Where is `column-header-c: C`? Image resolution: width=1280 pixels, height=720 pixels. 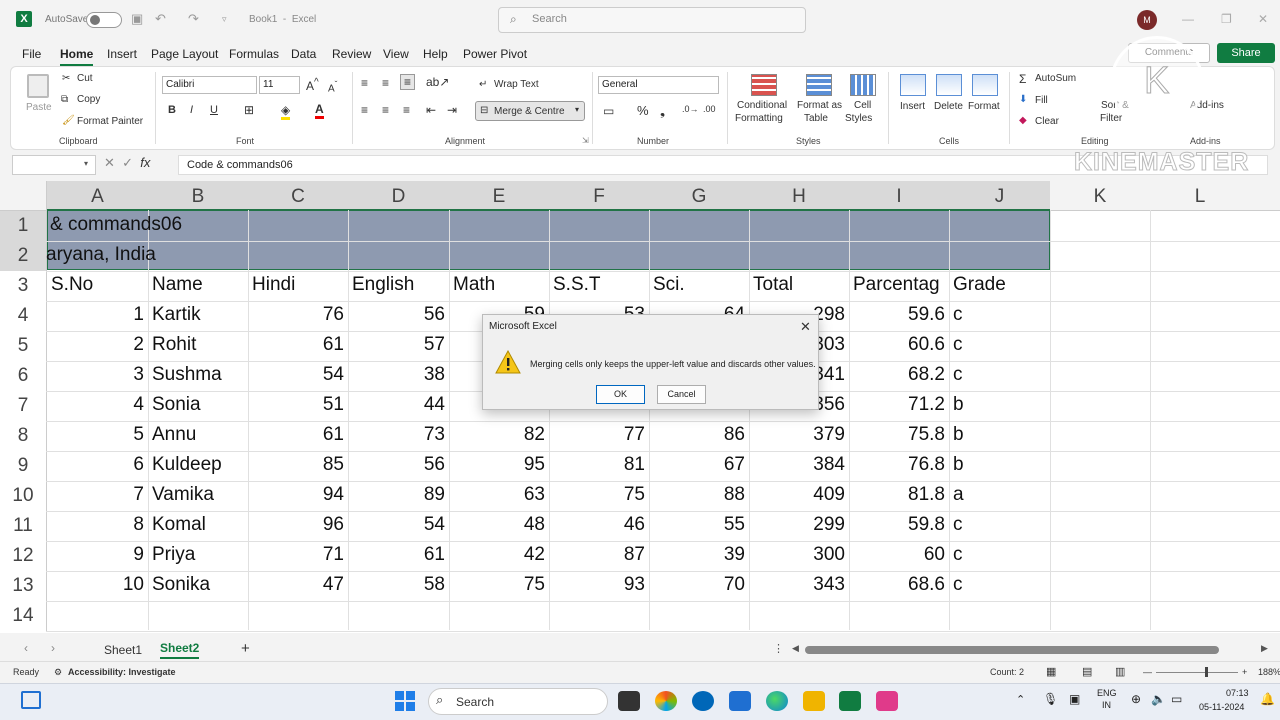 column-header-c: C is located at coordinates (298, 197).